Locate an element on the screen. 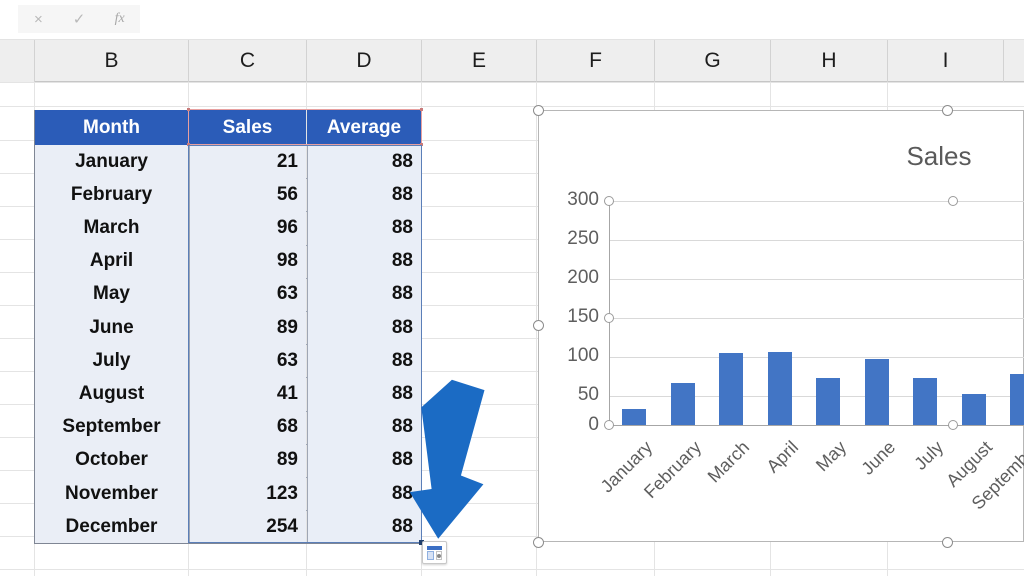 This screenshot has height=576, width=1024. formula-bar: × ✓ fx is located at coordinates (512, 20).